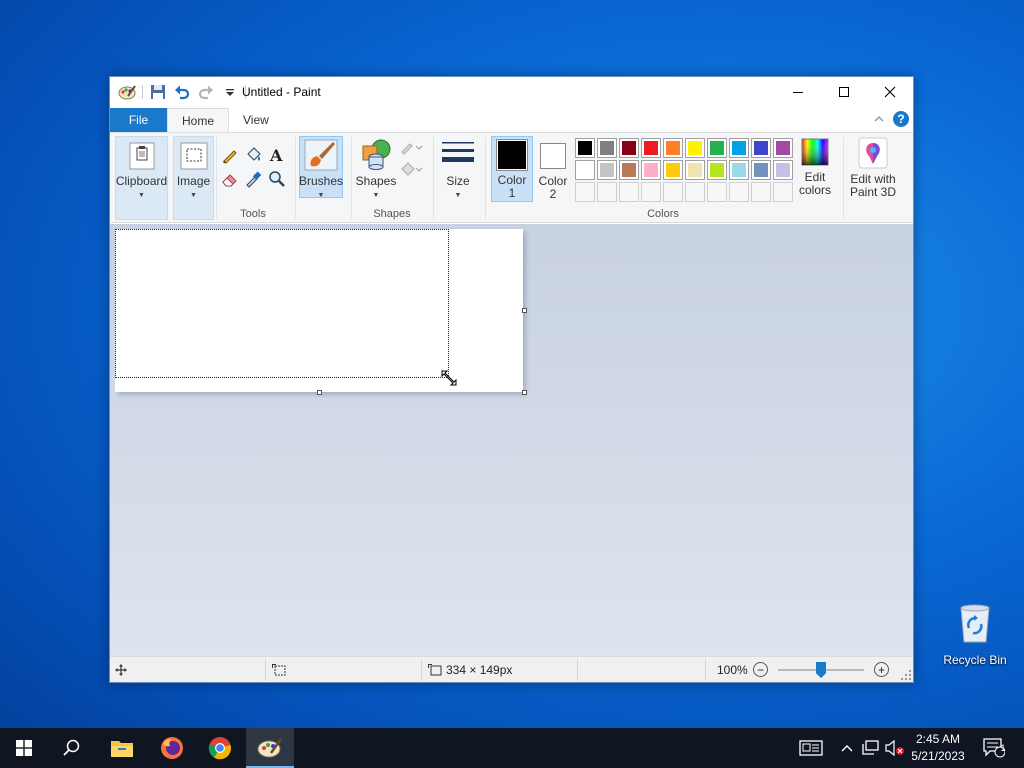 This screenshot has width=1024, height=768. What do you see at coordinates (798, 92) in the screenshot?
I see `minimize-button` at bounding box center [798, 92].